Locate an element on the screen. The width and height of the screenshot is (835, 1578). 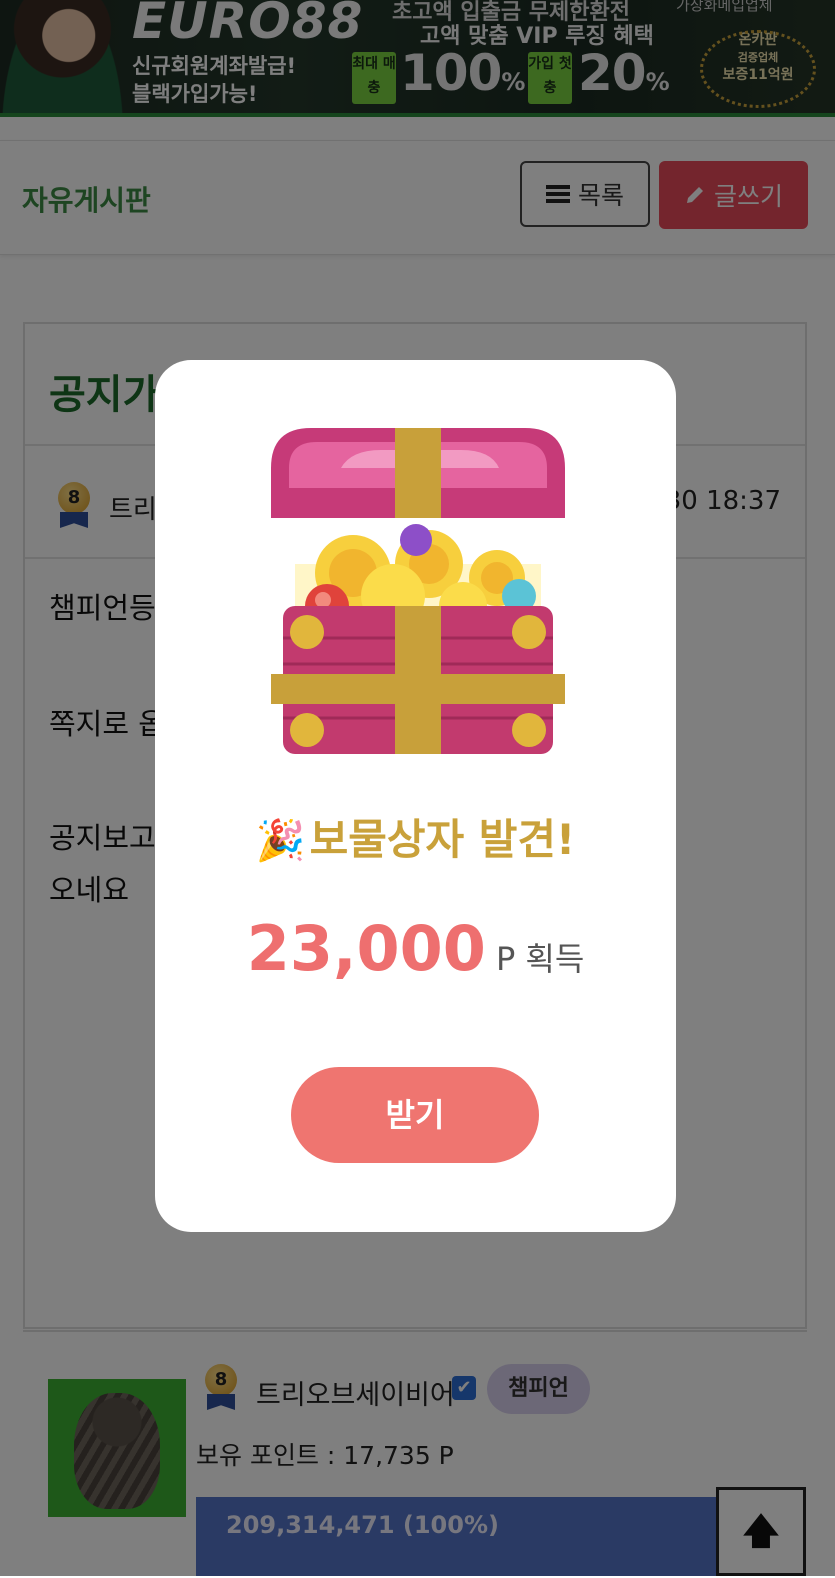
reward-amount: 23,000 P 획득 is located at coordinates (415, 948).